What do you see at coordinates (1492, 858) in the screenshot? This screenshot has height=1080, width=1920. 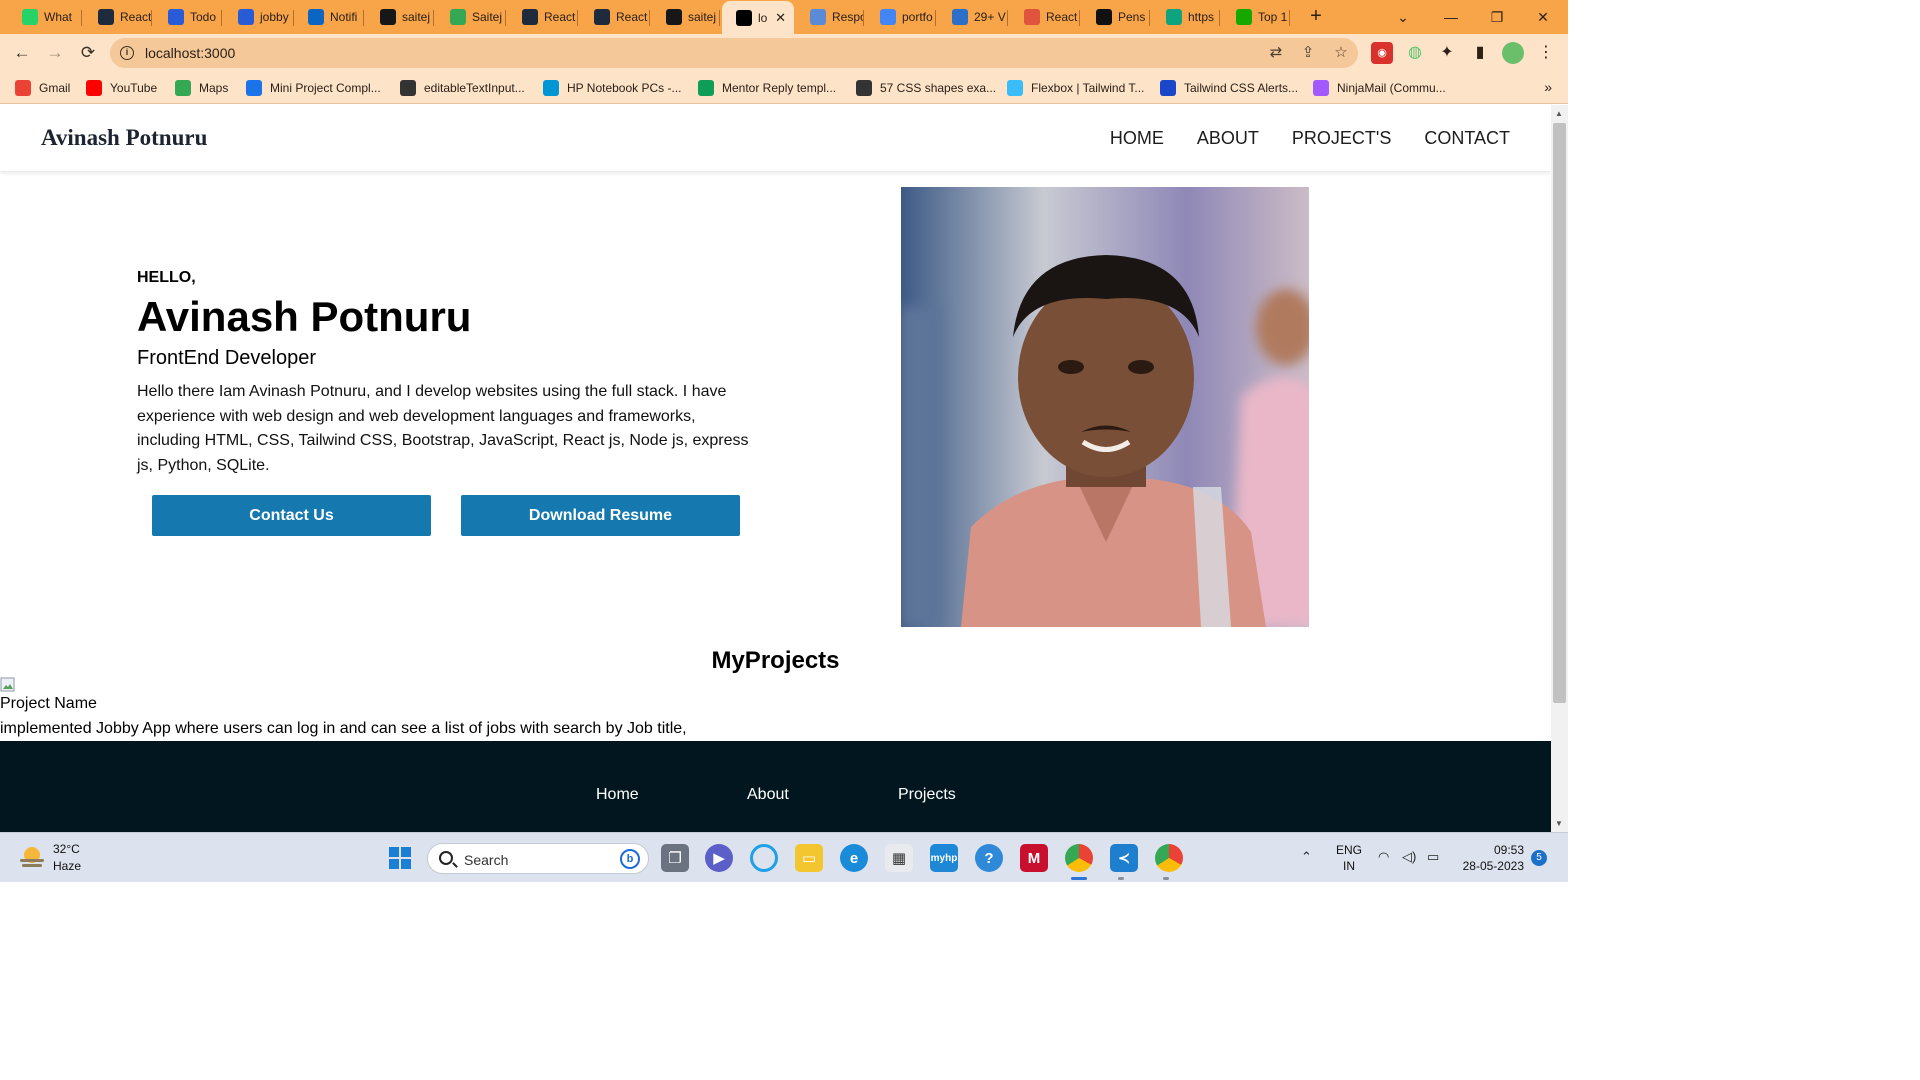 I see `system-clock: 09:53 28-05-2023` at bounding box center [1492, 858].